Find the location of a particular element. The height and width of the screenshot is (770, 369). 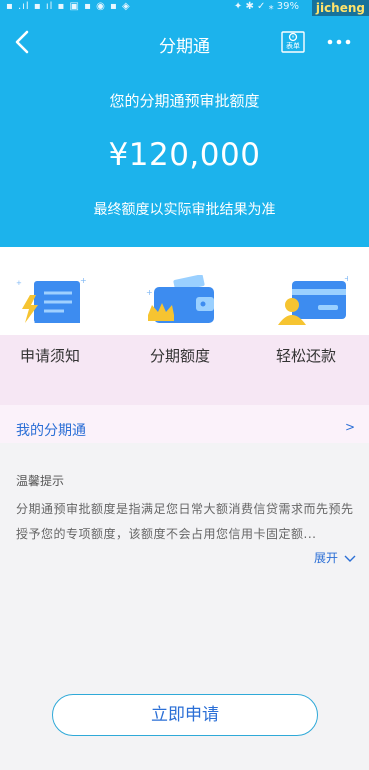

more-button is located at coordinates (339, 41).